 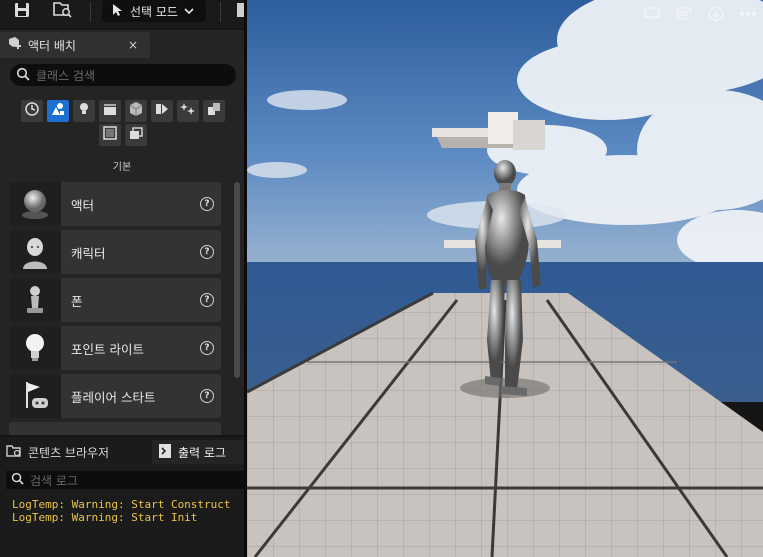 What do you see at coordinates (652, 14) in the screenshot?
I see `chat-icon` at bounding box center [652, 14].